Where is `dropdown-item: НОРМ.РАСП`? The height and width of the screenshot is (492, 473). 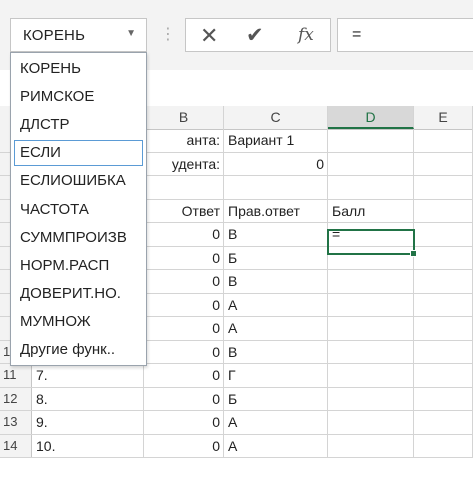
dropdown-item: НОРМ.РАСП is located at coordinates (78, 266).